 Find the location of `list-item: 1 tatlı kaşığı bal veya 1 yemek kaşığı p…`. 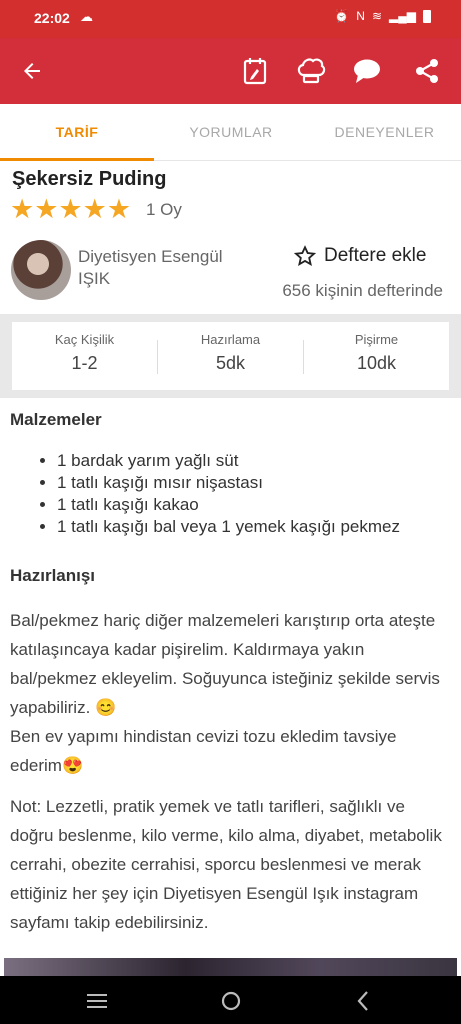

list-item: 1 tatlı kaşığı bal veya 1 yemek kaşığı p… is located at coordinates (228, 527).